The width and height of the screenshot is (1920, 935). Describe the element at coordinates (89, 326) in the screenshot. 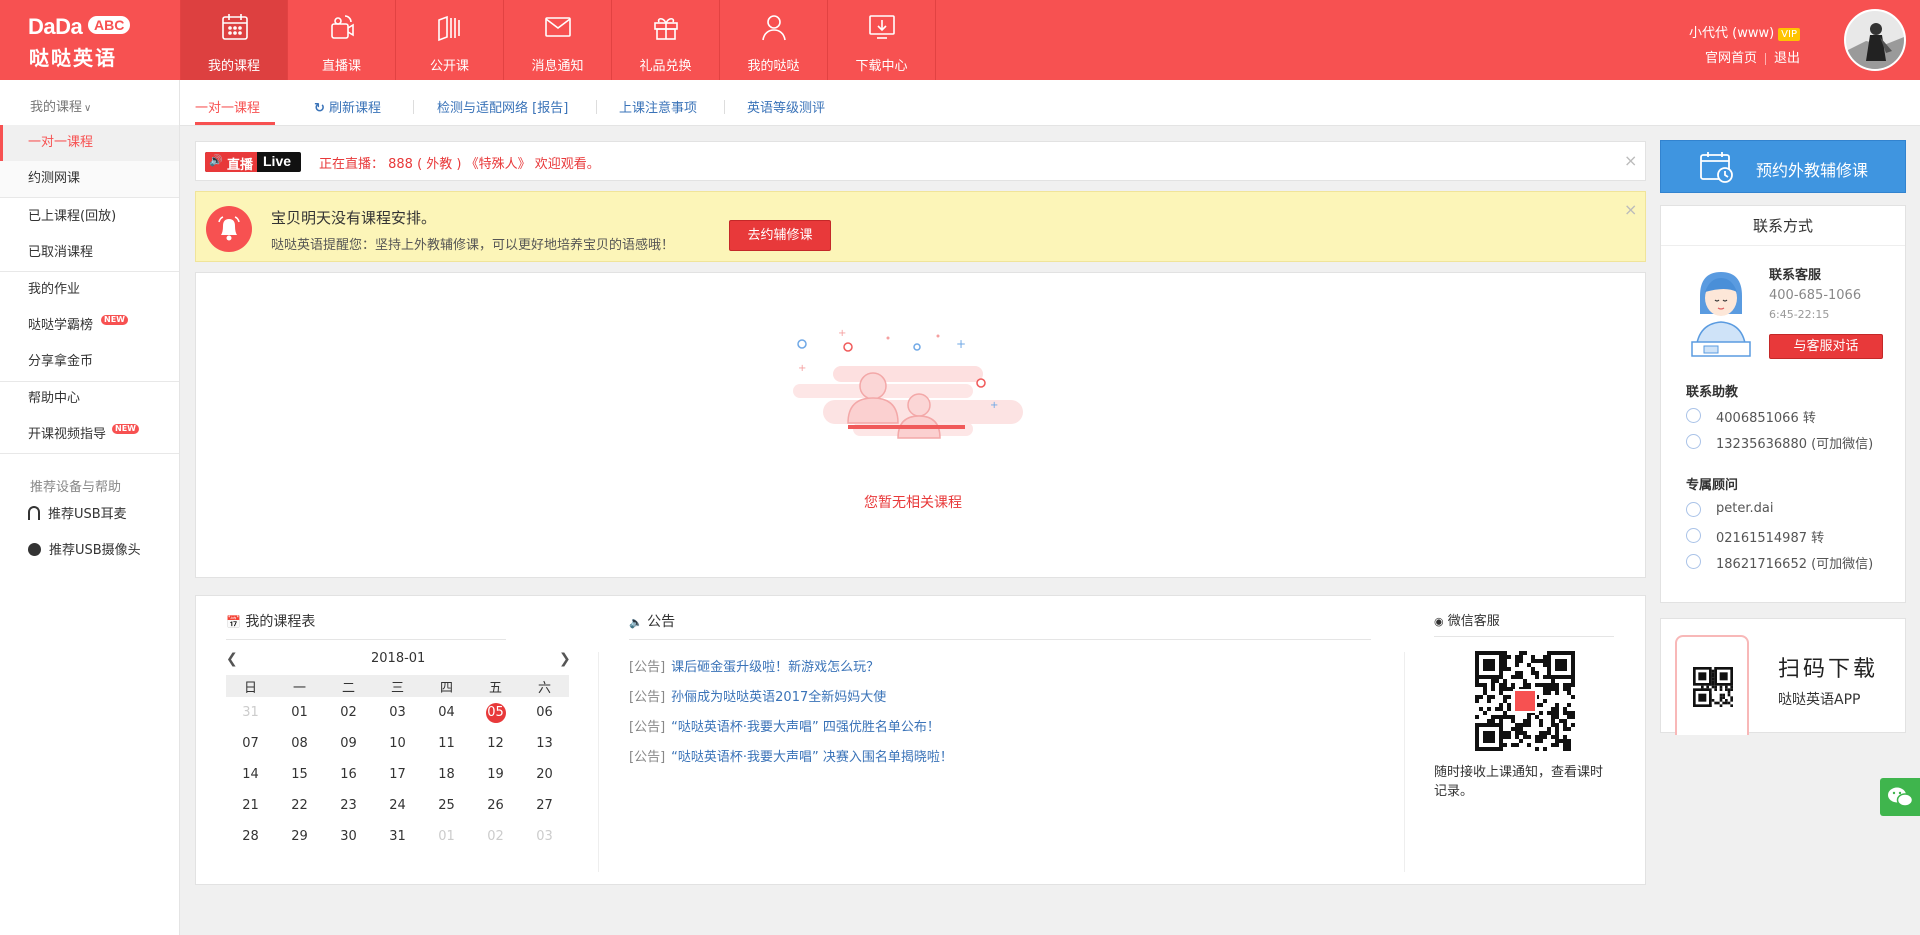

I see `sidebar-item-leaderboard: 哒哒学霸榜 NEW` at that location.